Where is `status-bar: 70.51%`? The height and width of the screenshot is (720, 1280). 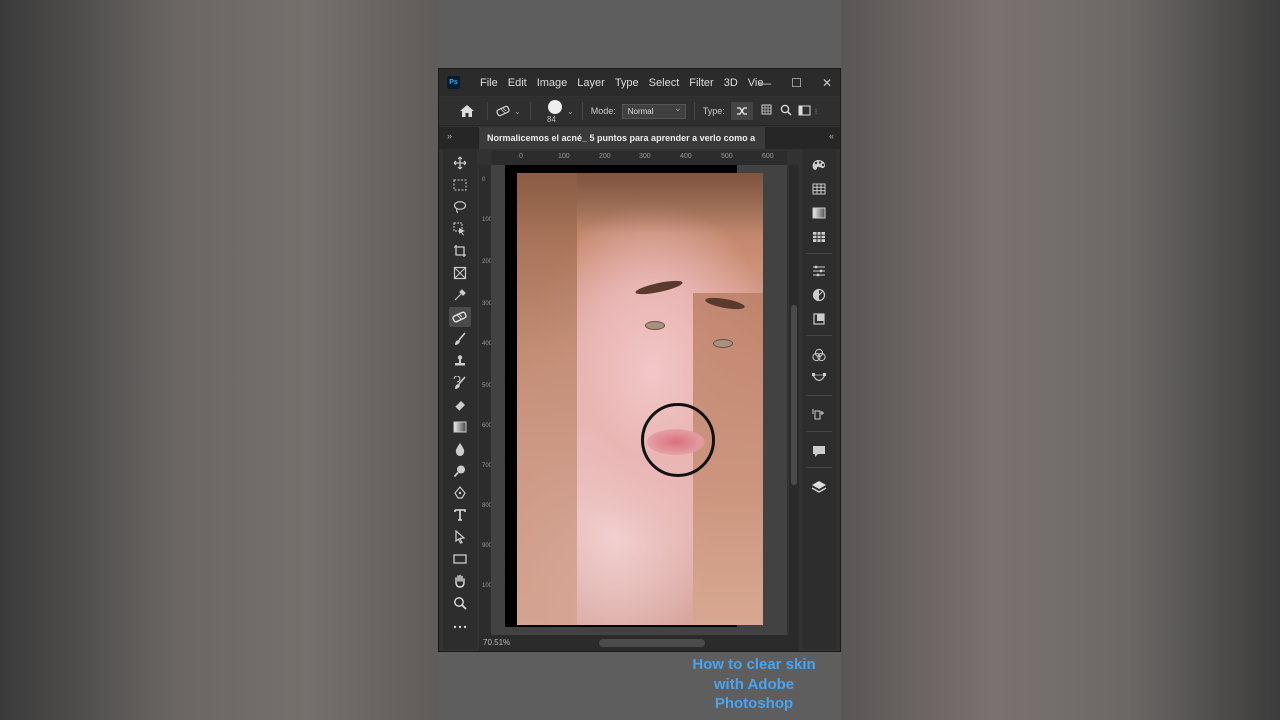
status-bar: 70.51% is located at coordinates (639, 643).